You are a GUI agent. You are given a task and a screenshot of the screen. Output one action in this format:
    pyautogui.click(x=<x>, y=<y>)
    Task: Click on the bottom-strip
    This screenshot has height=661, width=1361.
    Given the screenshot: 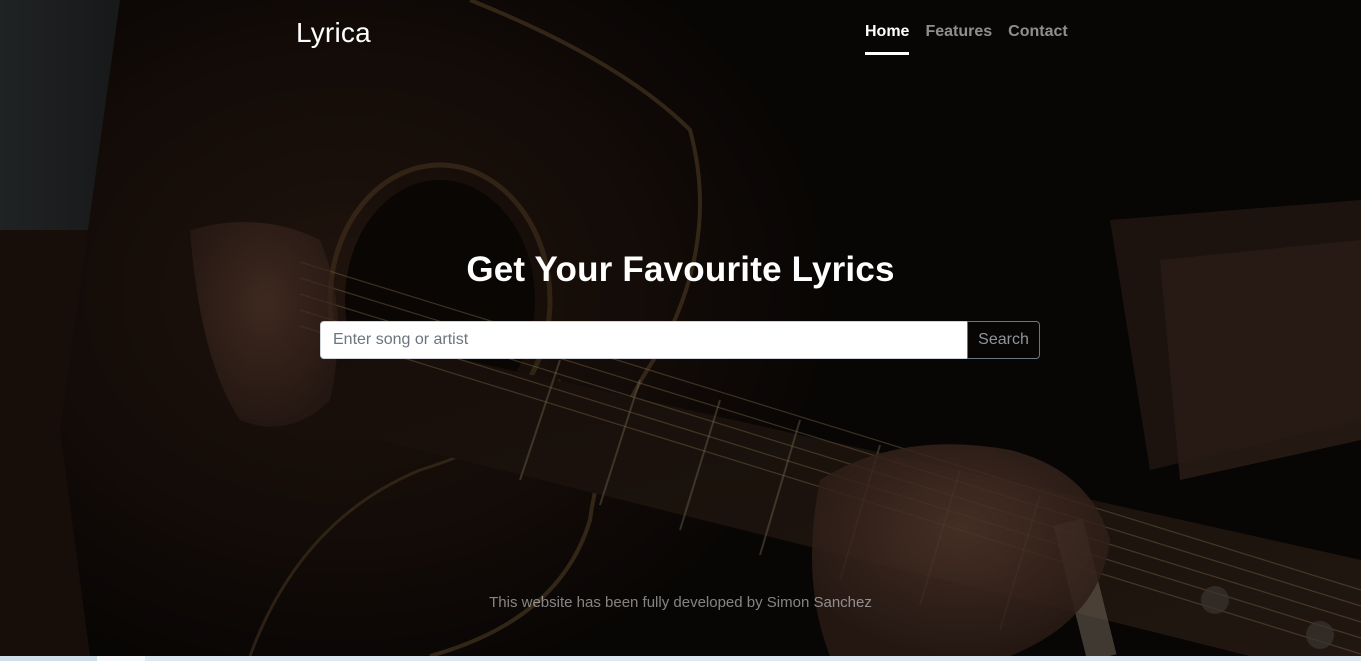 What is the action you would take?
    pyautogui.click(x=680, y=658)
    